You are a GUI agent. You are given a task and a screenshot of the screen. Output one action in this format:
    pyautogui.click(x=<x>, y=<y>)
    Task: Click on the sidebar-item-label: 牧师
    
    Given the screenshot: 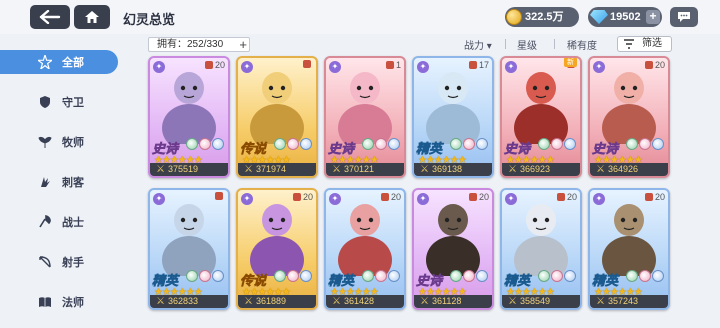 What is the action you would take?
    pyautogui.click(x=73, y=143)
    